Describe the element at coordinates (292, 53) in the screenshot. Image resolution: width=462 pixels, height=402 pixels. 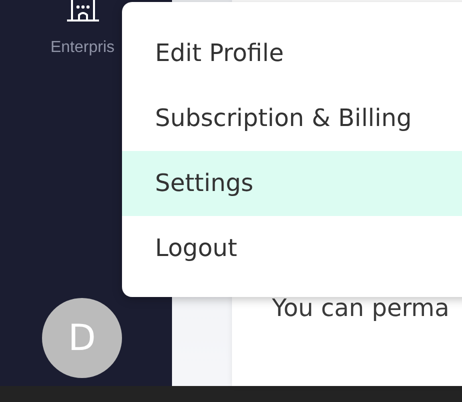
I see `menu-item: Edit Profile` at that location.